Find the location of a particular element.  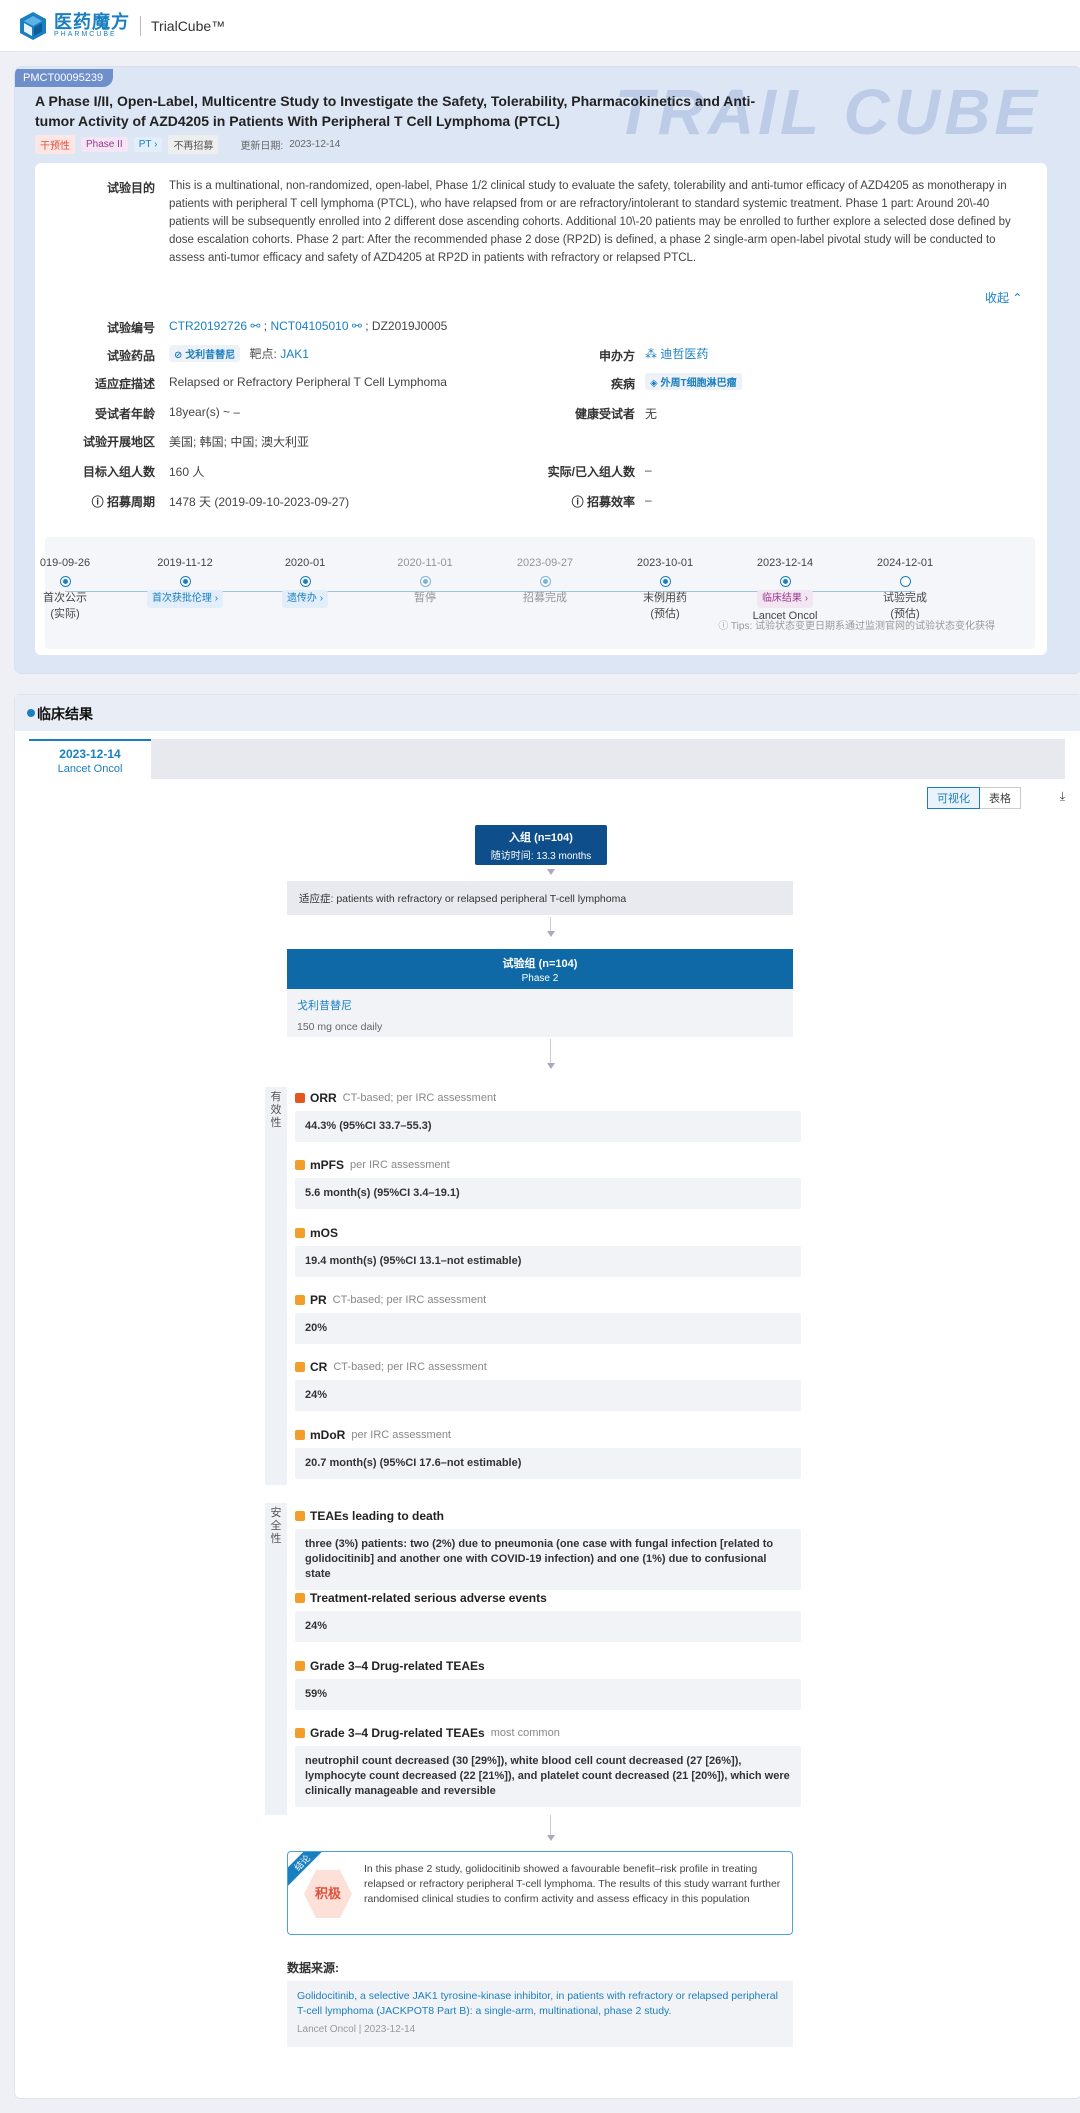

timeline-label: 暂停 is located at coordinates (425, 598).